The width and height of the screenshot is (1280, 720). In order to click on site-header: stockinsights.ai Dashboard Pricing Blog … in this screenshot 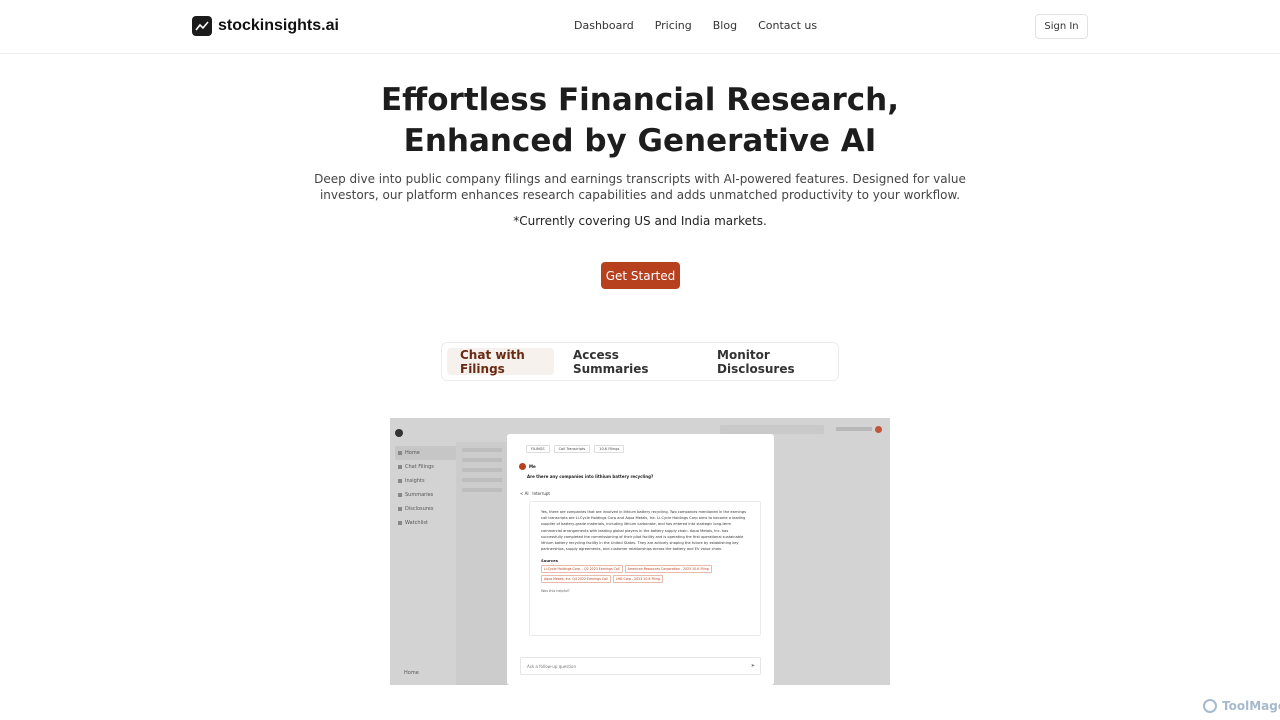, I will do `click(640, 27)`.